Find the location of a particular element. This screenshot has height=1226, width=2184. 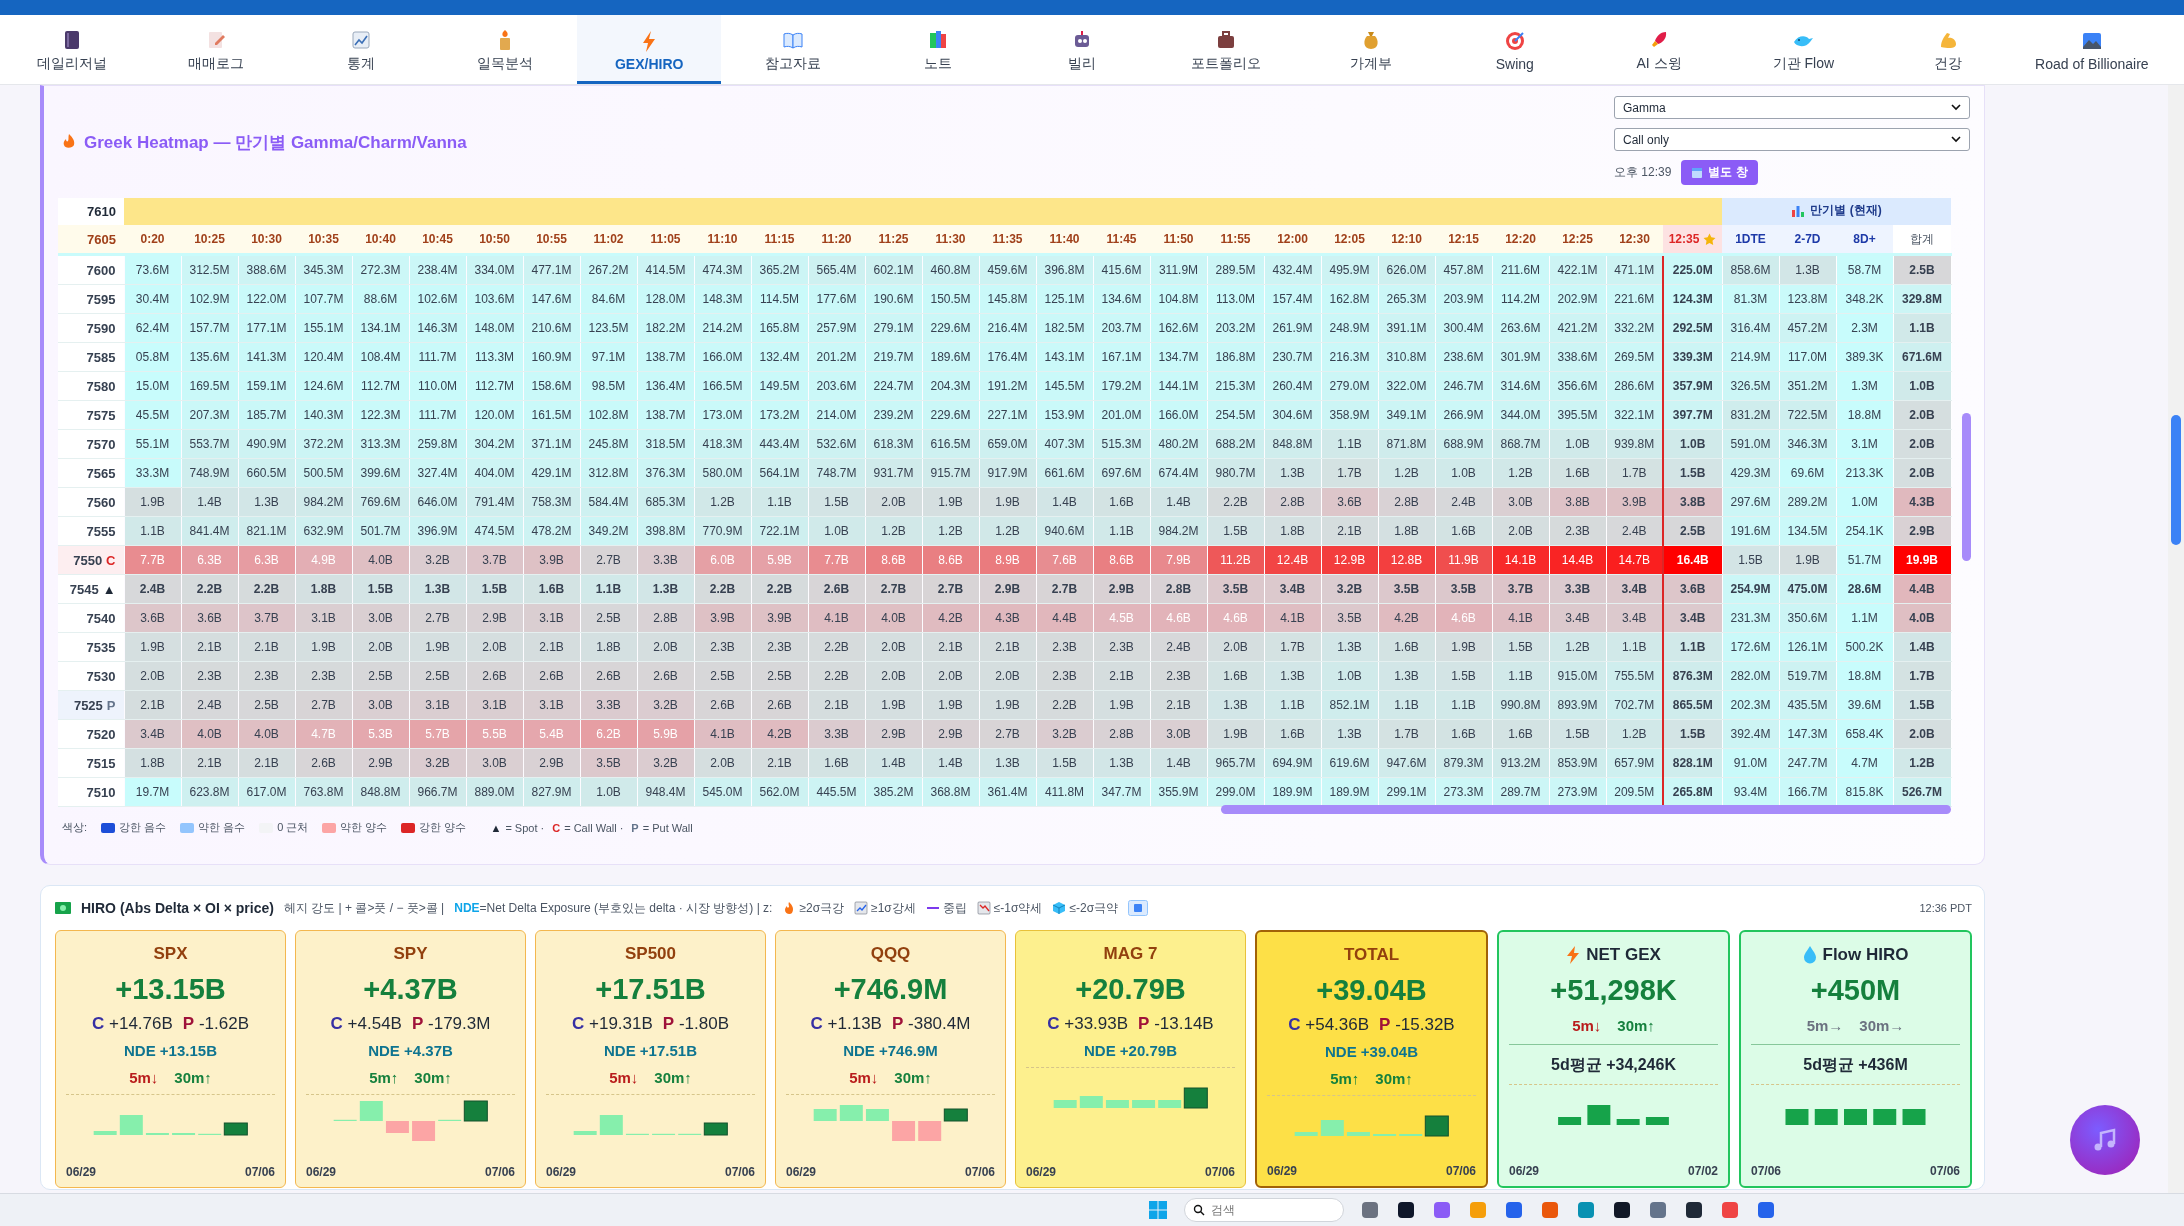

updated-time: 오후 12:39 is located at coordinates (1643, 172).